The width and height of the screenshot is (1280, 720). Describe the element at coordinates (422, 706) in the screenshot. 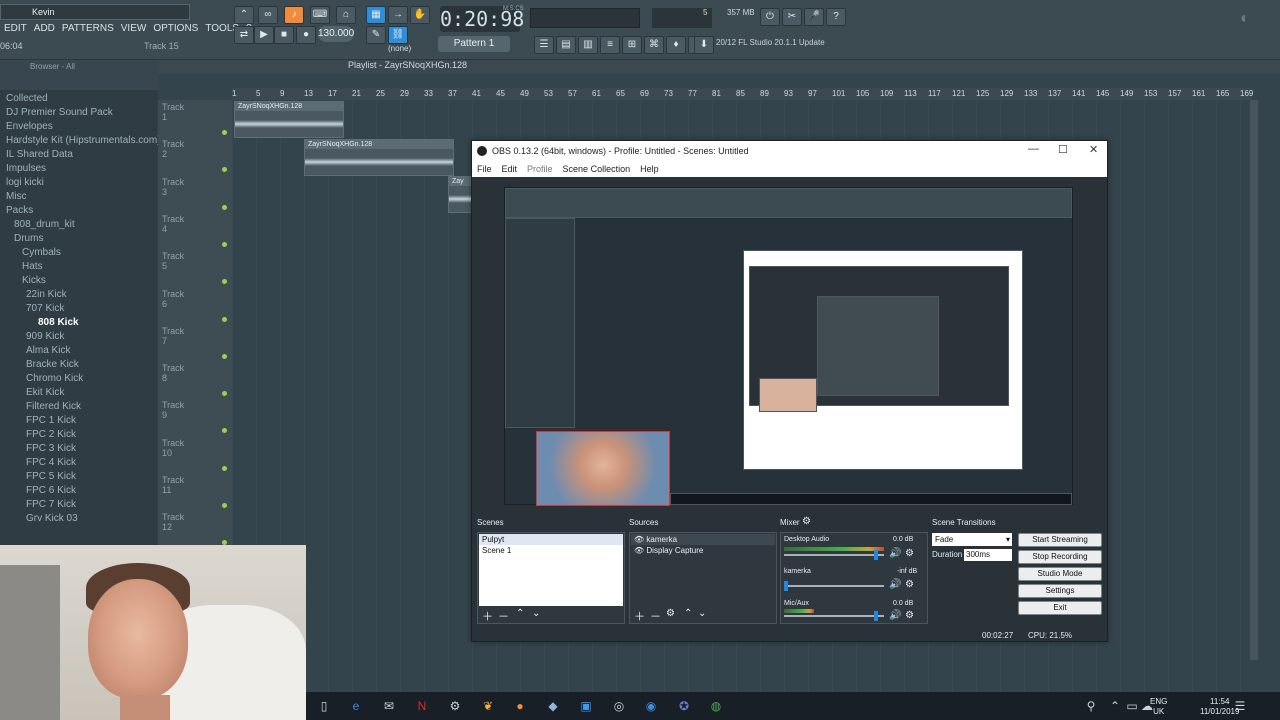

I see `netflix-icon: N` at that location.